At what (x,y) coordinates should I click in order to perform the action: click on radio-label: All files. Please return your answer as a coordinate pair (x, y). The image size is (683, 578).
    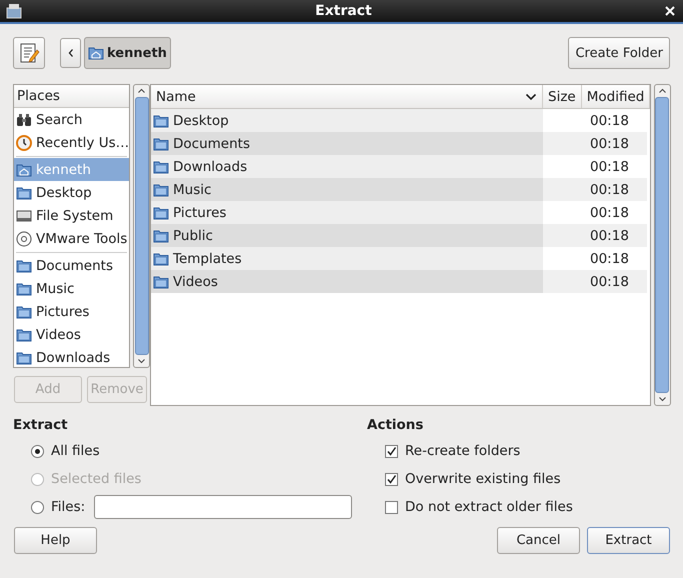
    Looking at the image, I should click on (75, 451).